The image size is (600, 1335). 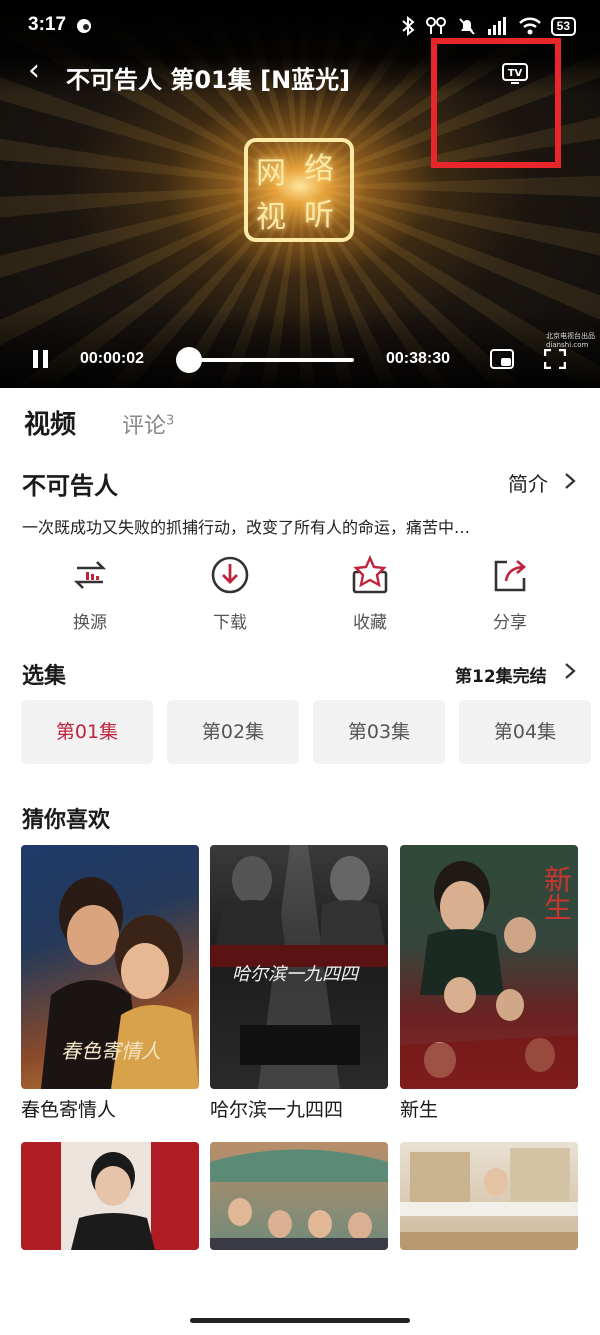 What do you see at coordinates (496, 103) in the screenshot?
I see `highlight-box` at bounding box center [496, 103].